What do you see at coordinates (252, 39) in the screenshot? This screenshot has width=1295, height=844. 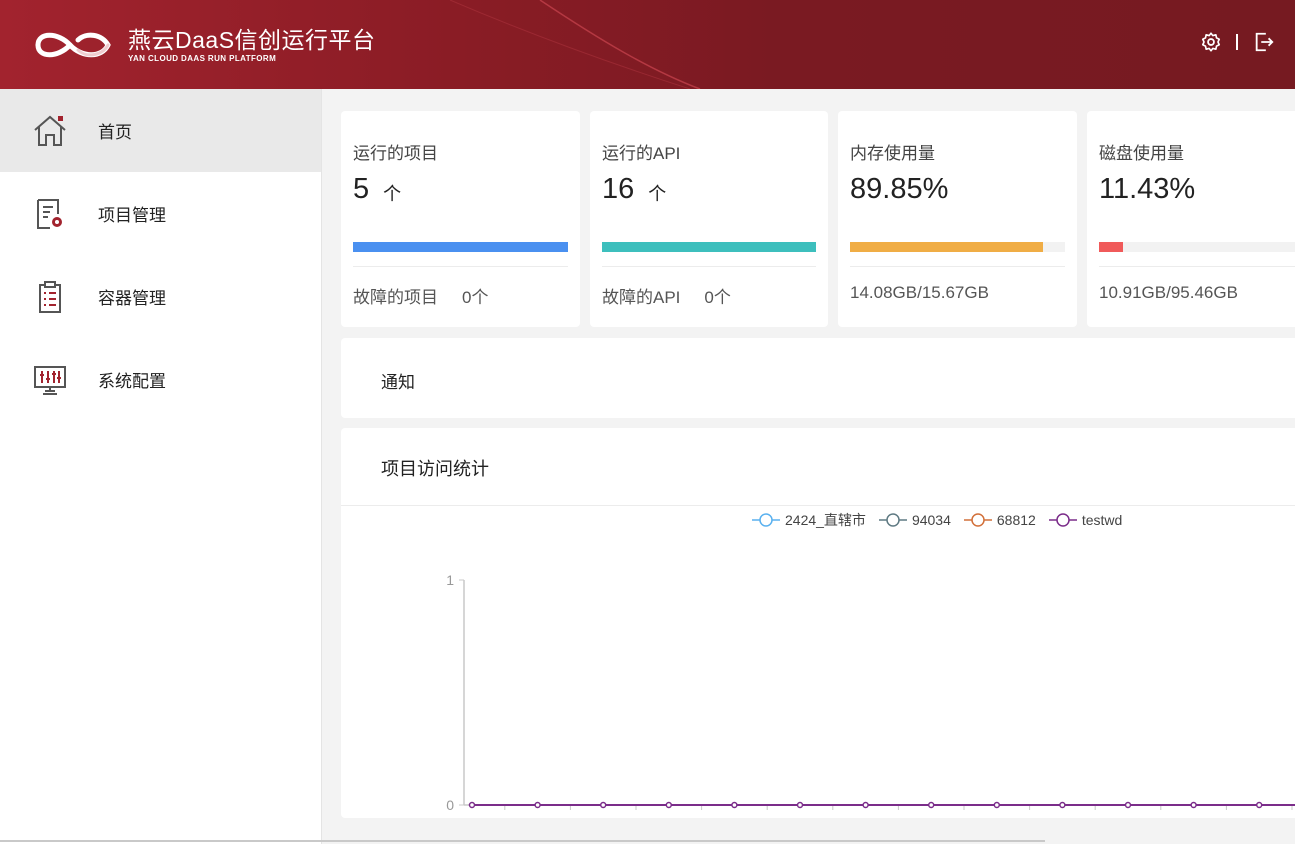 I see `brand-title: 燕云DaaS信创运行平台` at bounding box center [252, 39].